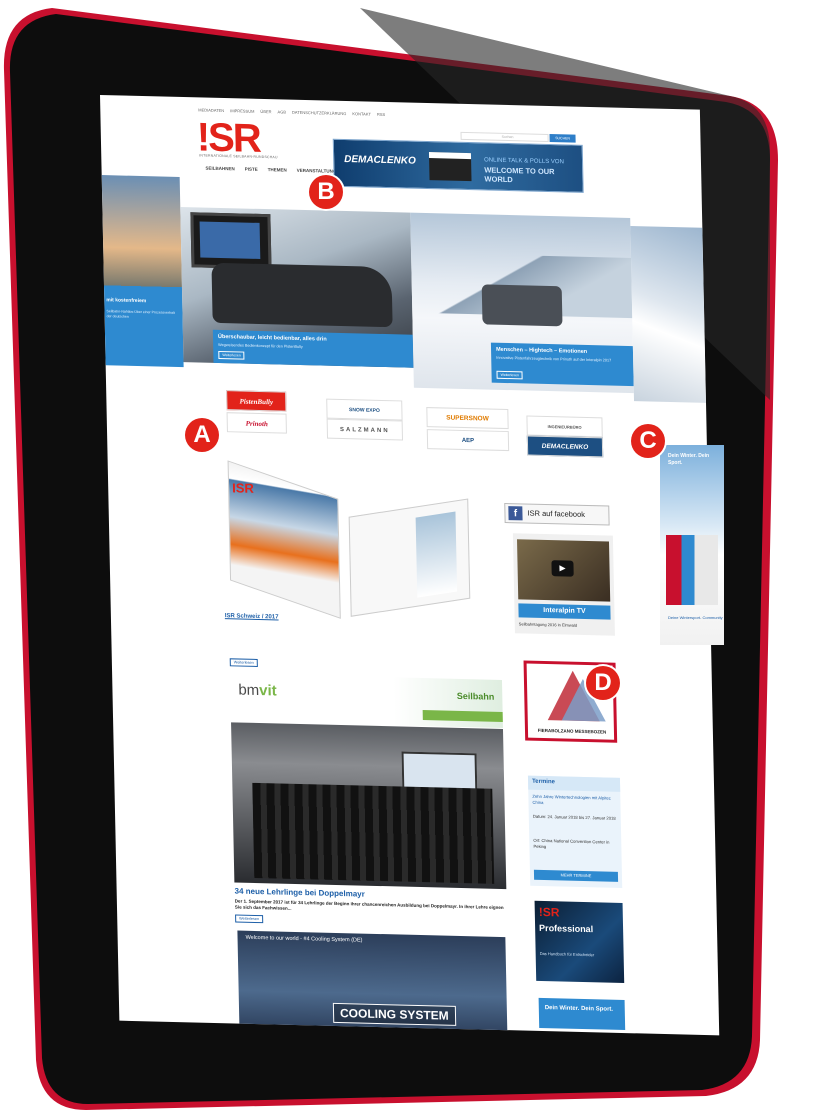 Image resolution: width=816 pixels, height=1119 pixels. I want to click on fiera-ad-text: FIERABOLZANO MESSEBOZEN, so click(572, 731).